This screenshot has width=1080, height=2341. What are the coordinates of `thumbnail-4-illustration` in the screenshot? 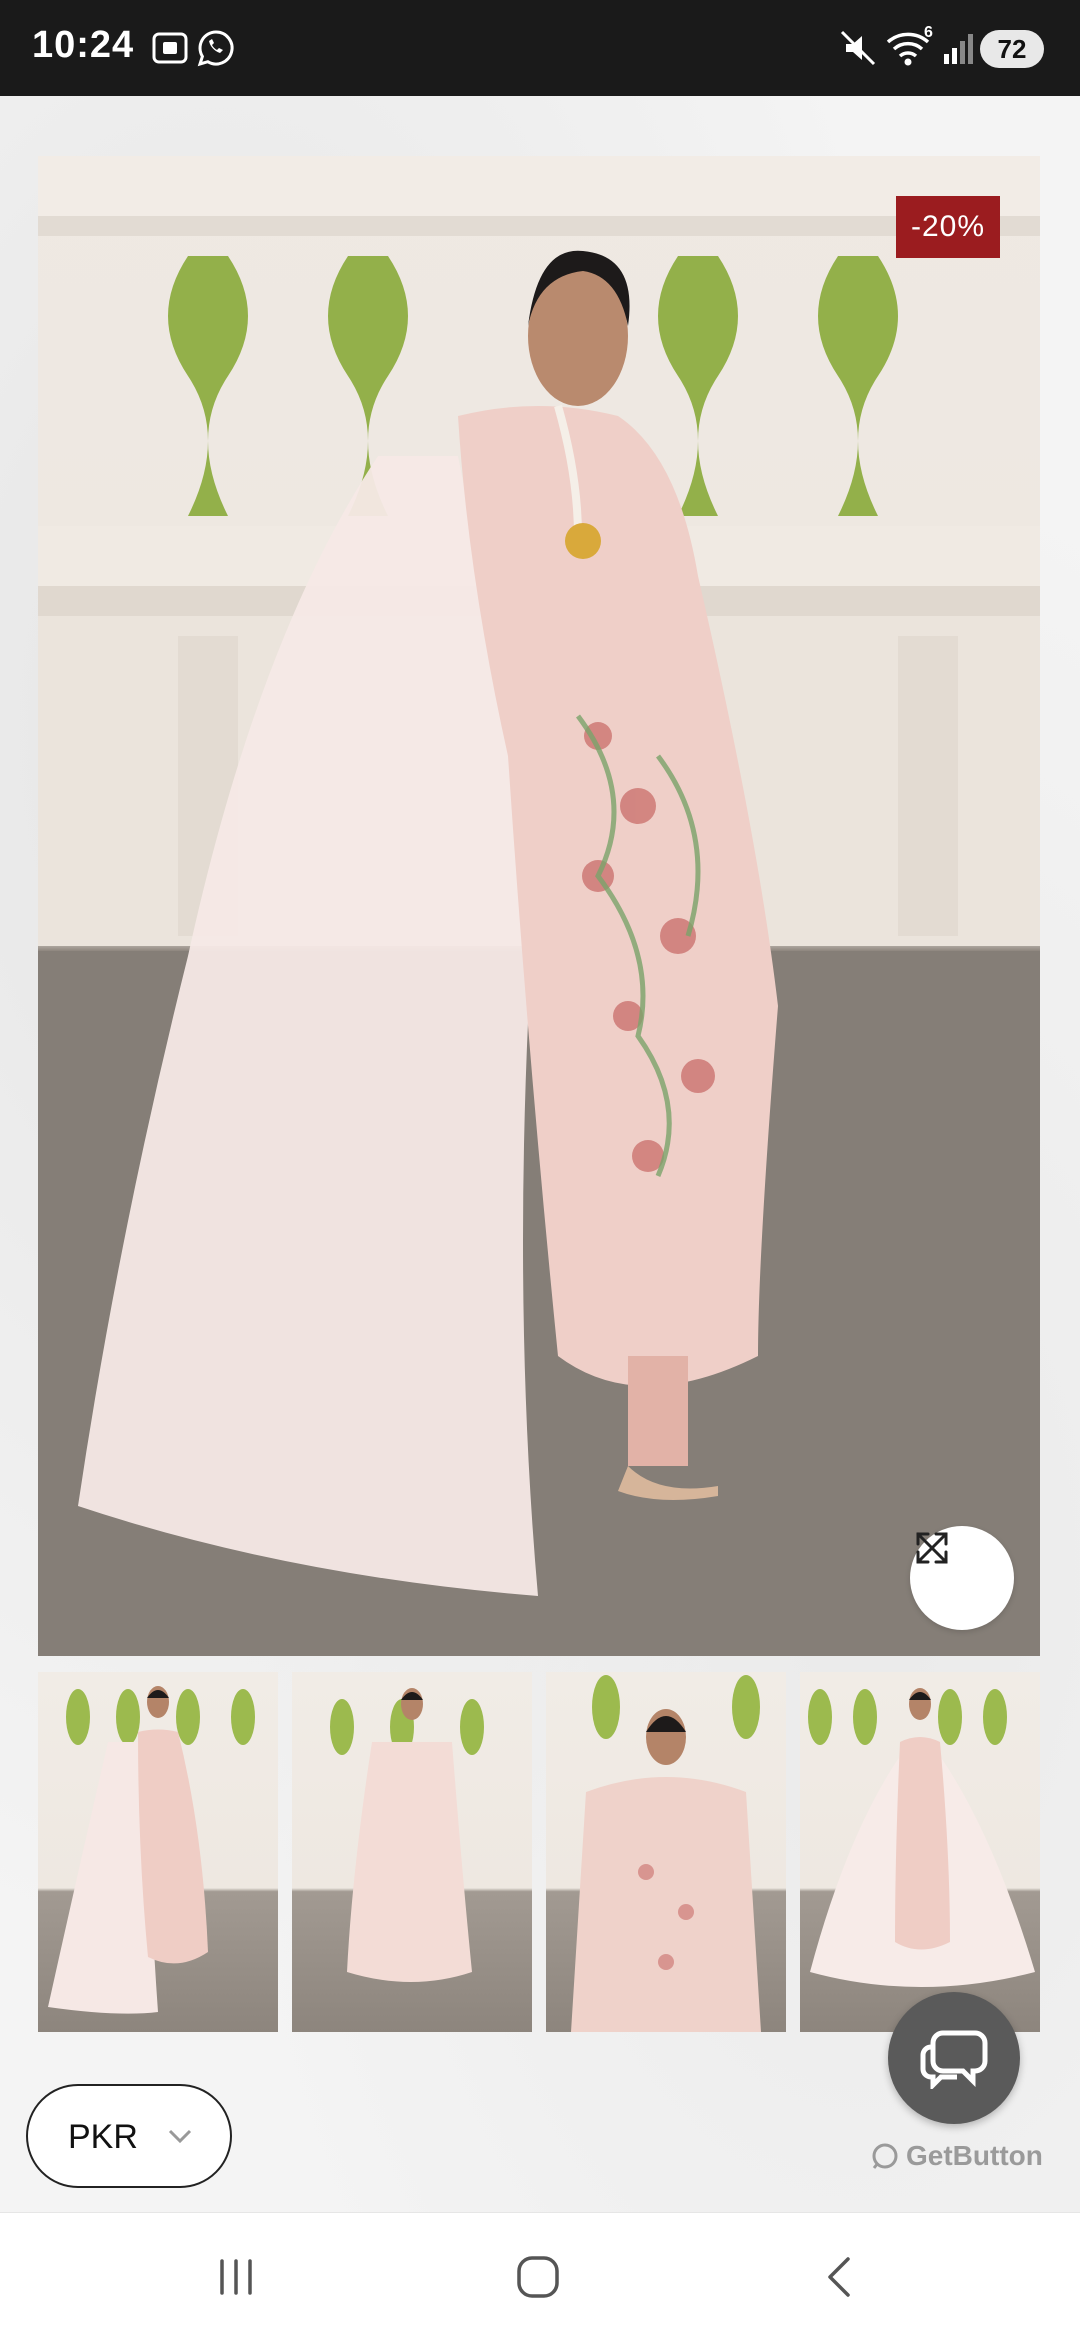 It's located at (921, 1837).